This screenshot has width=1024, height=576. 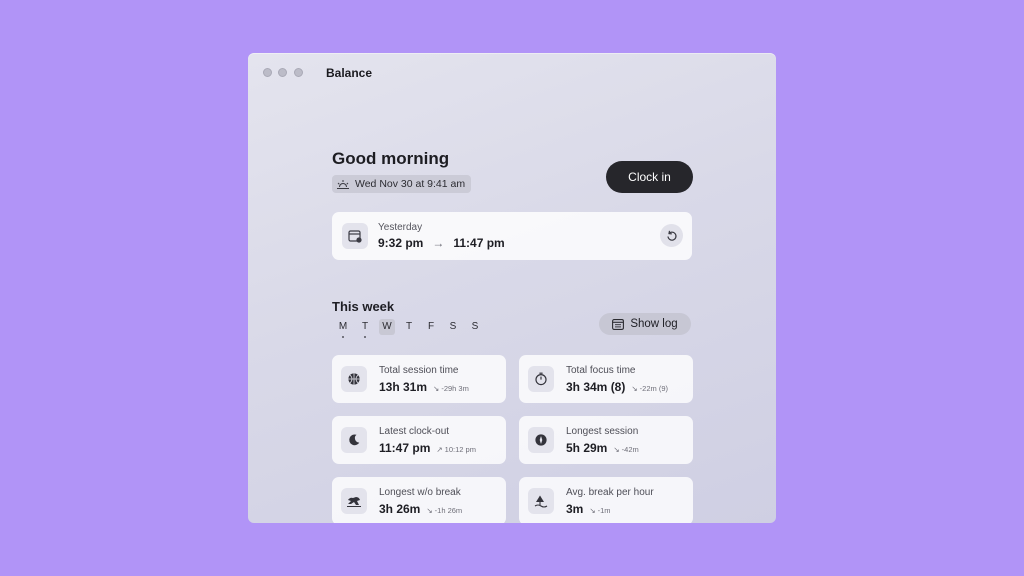 What do you see at coordinates (626, 449) in the screenshot?
I see `stat-delta: ↘ -42m` at bounding box center [626, 449].